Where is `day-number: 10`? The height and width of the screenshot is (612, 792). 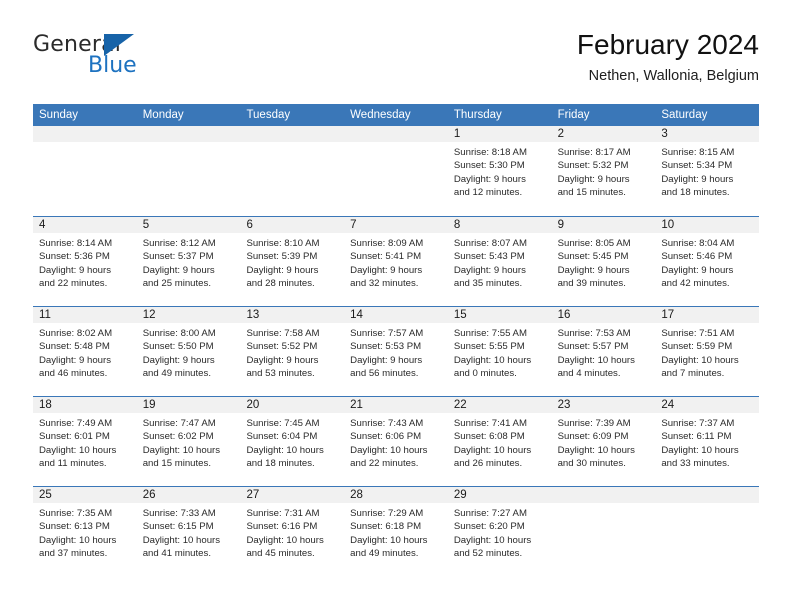
day-number: 10 is located at coordinates (707, 225).